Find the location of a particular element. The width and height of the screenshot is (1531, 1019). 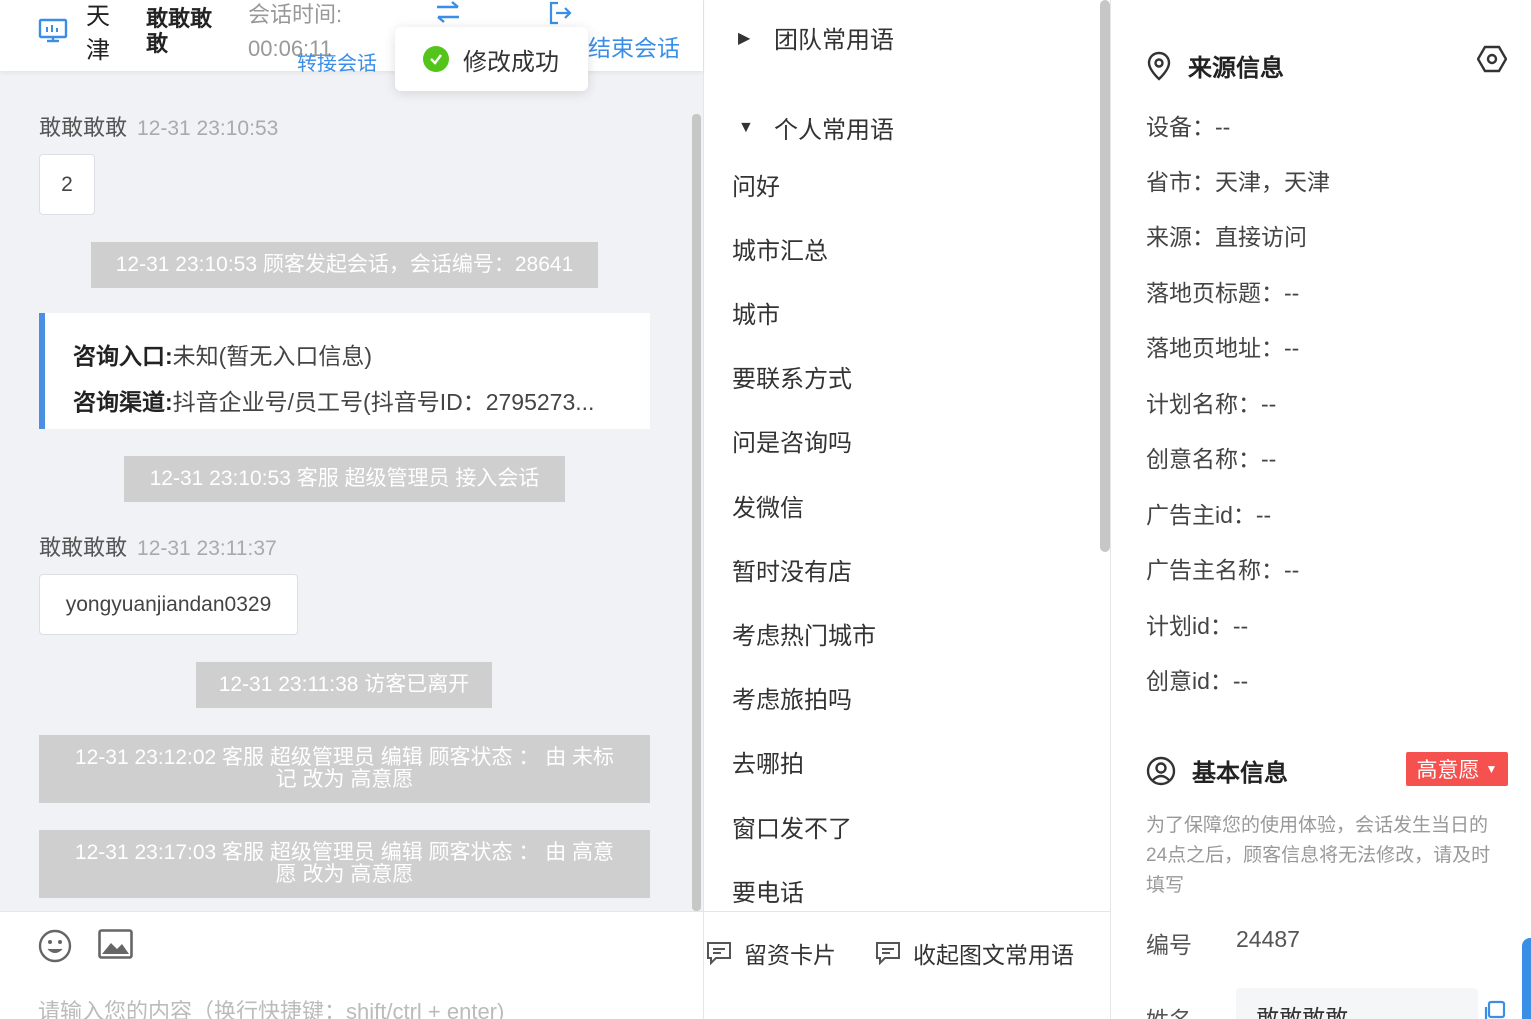

name-label: 姓名 is located at coordinates (1169, 1010).